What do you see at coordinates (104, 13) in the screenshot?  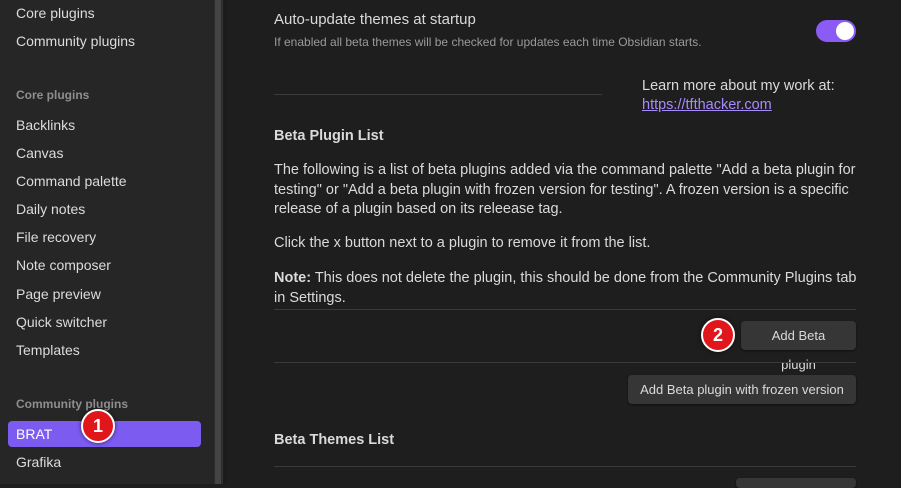 I see `sidebar-item-core-plugins: Core plugins` at bounding box center [104, 13].